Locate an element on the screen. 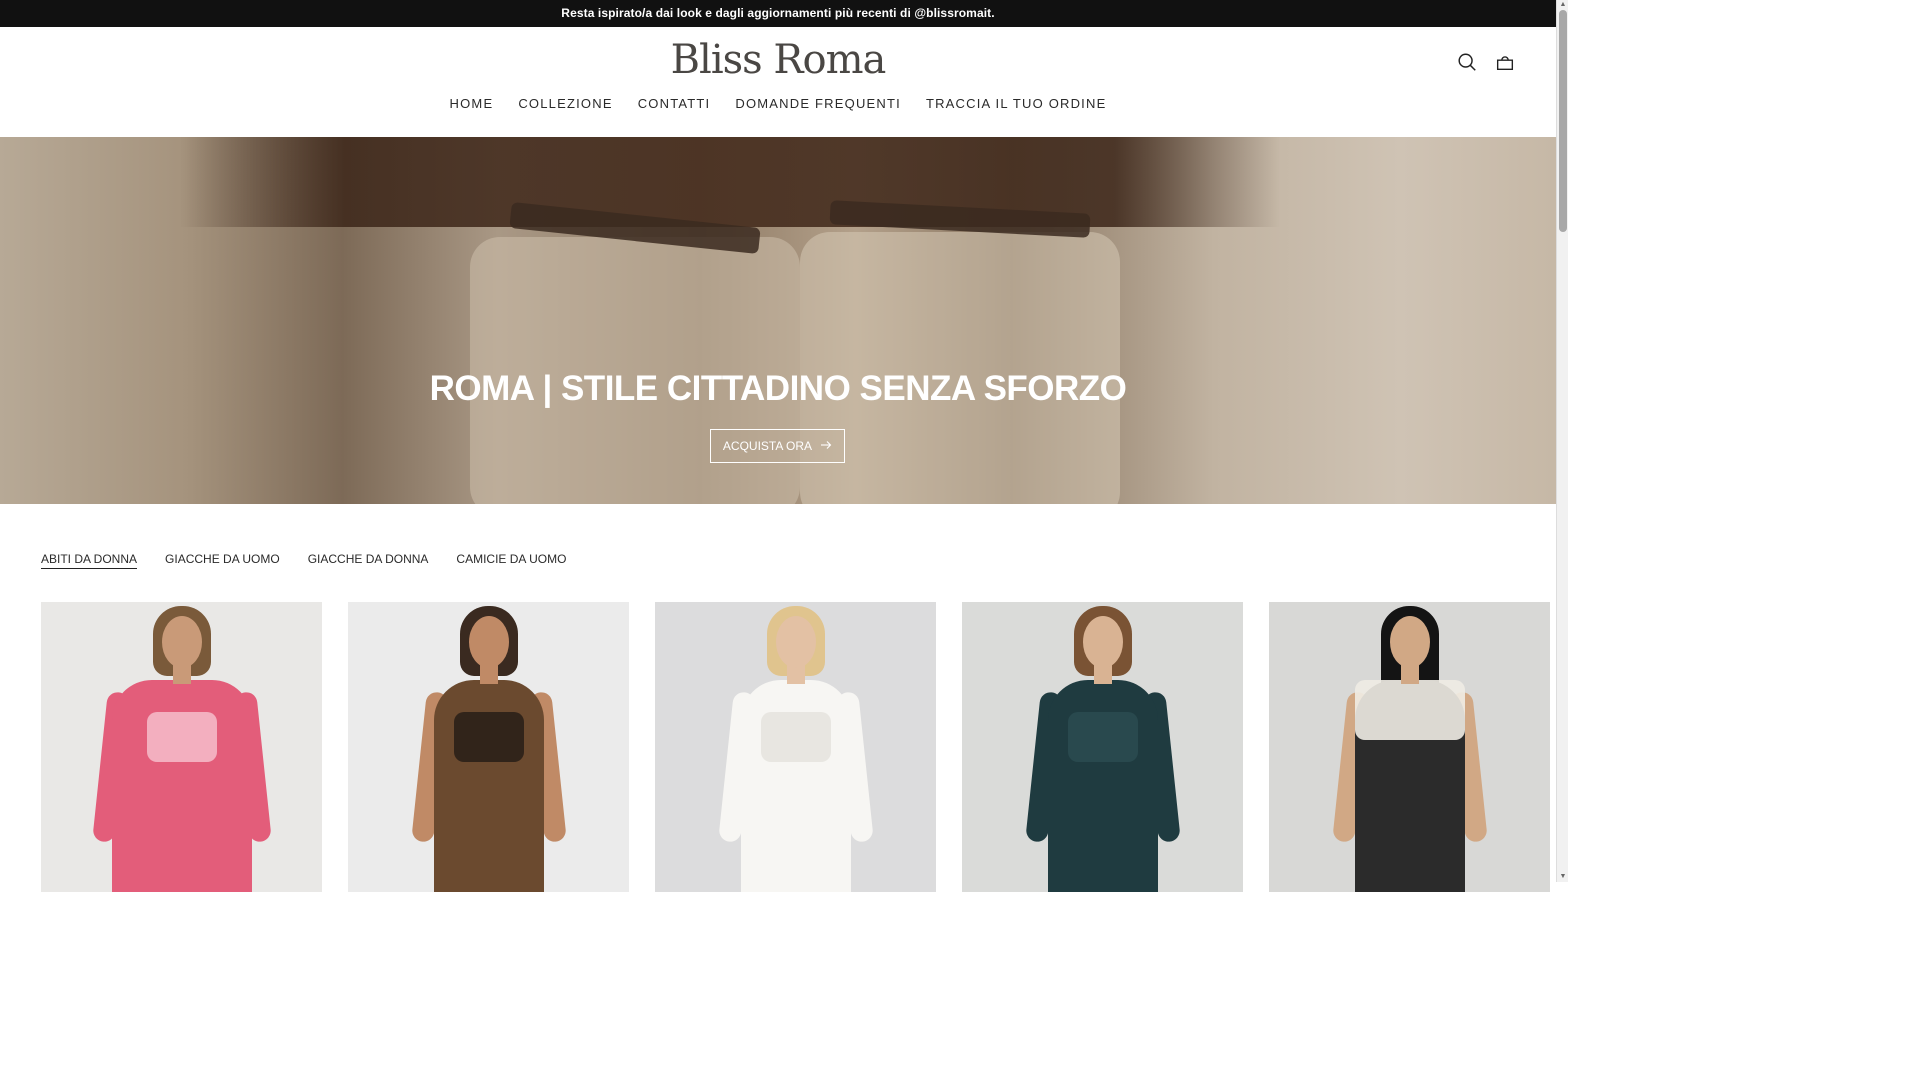 The height and width of the screenshot is (1080, 1920). tab-giacche-da-uomo: GIACCHE DA UOMO is located at coordinates (222, 560).